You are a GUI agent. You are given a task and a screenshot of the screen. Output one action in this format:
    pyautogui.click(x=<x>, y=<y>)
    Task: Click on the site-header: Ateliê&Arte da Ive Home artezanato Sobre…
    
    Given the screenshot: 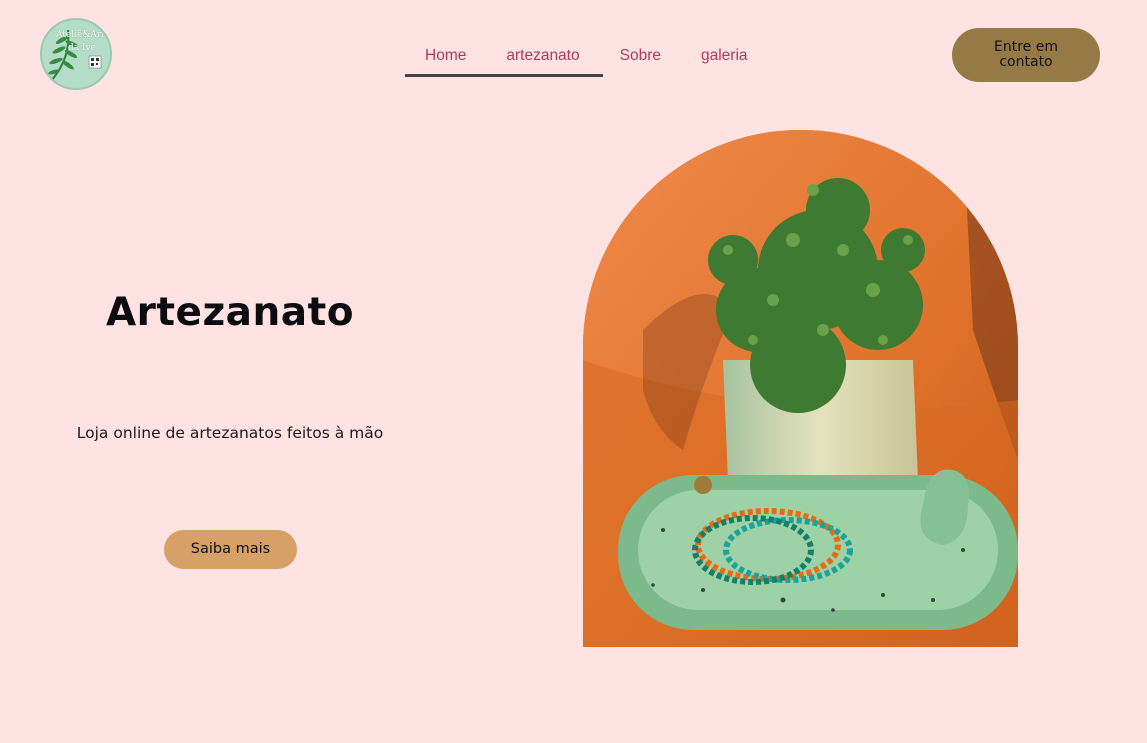 What is the action you would take?
    pyautogui.click(x=573, y=55)
    